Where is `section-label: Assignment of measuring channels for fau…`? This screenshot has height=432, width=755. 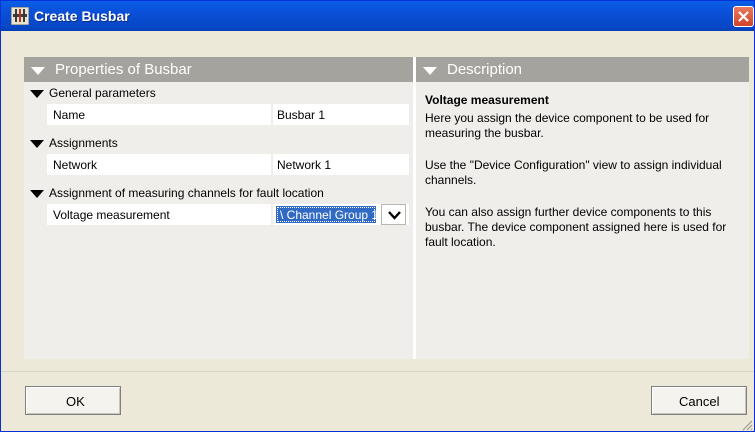 section-label: Assignment of measuring channels for fau… is located at coordinates (186, 193).